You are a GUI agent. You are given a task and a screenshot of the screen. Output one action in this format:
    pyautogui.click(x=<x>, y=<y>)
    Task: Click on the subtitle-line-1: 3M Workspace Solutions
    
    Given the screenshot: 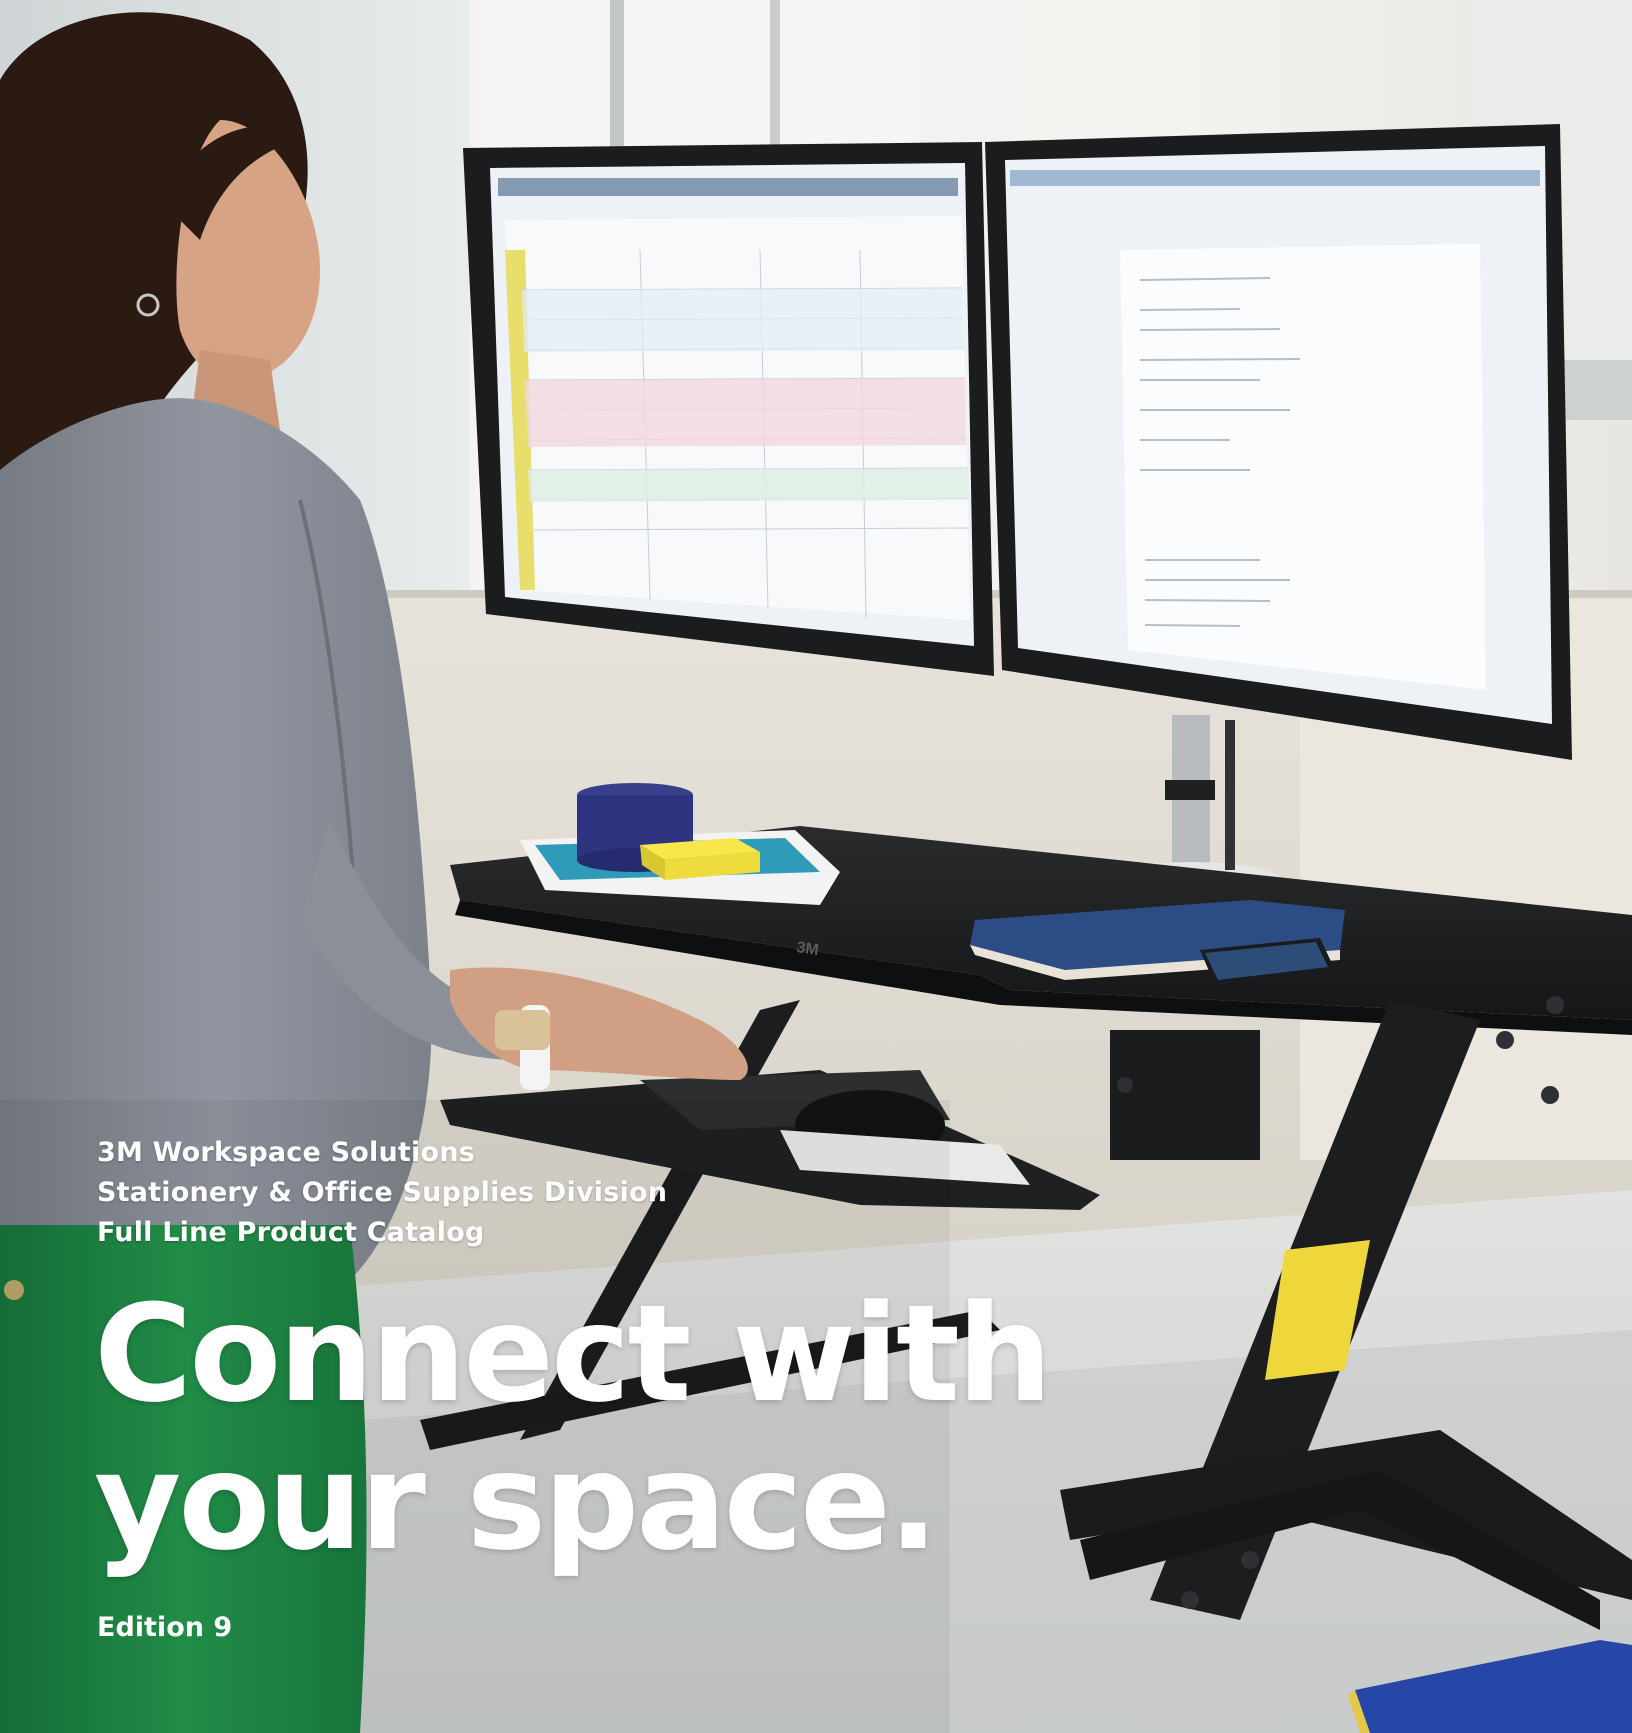 What is the action you would take?
    pyautogui.click(x=286, y=1152)
    